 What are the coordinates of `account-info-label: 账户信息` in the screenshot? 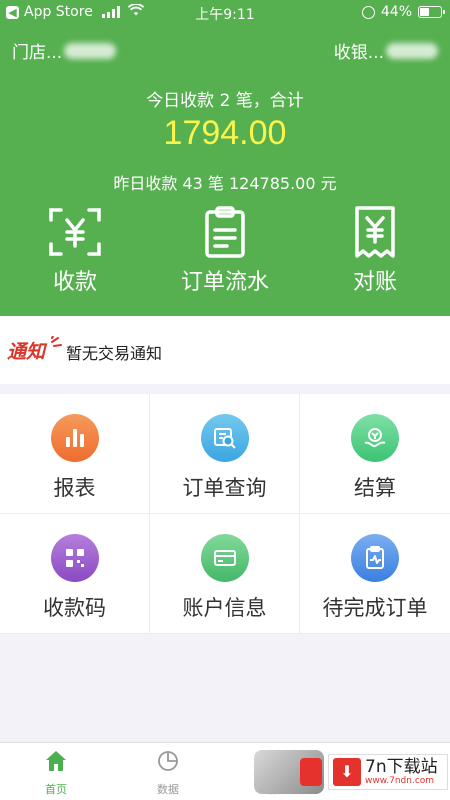 It's located at (224, 608).